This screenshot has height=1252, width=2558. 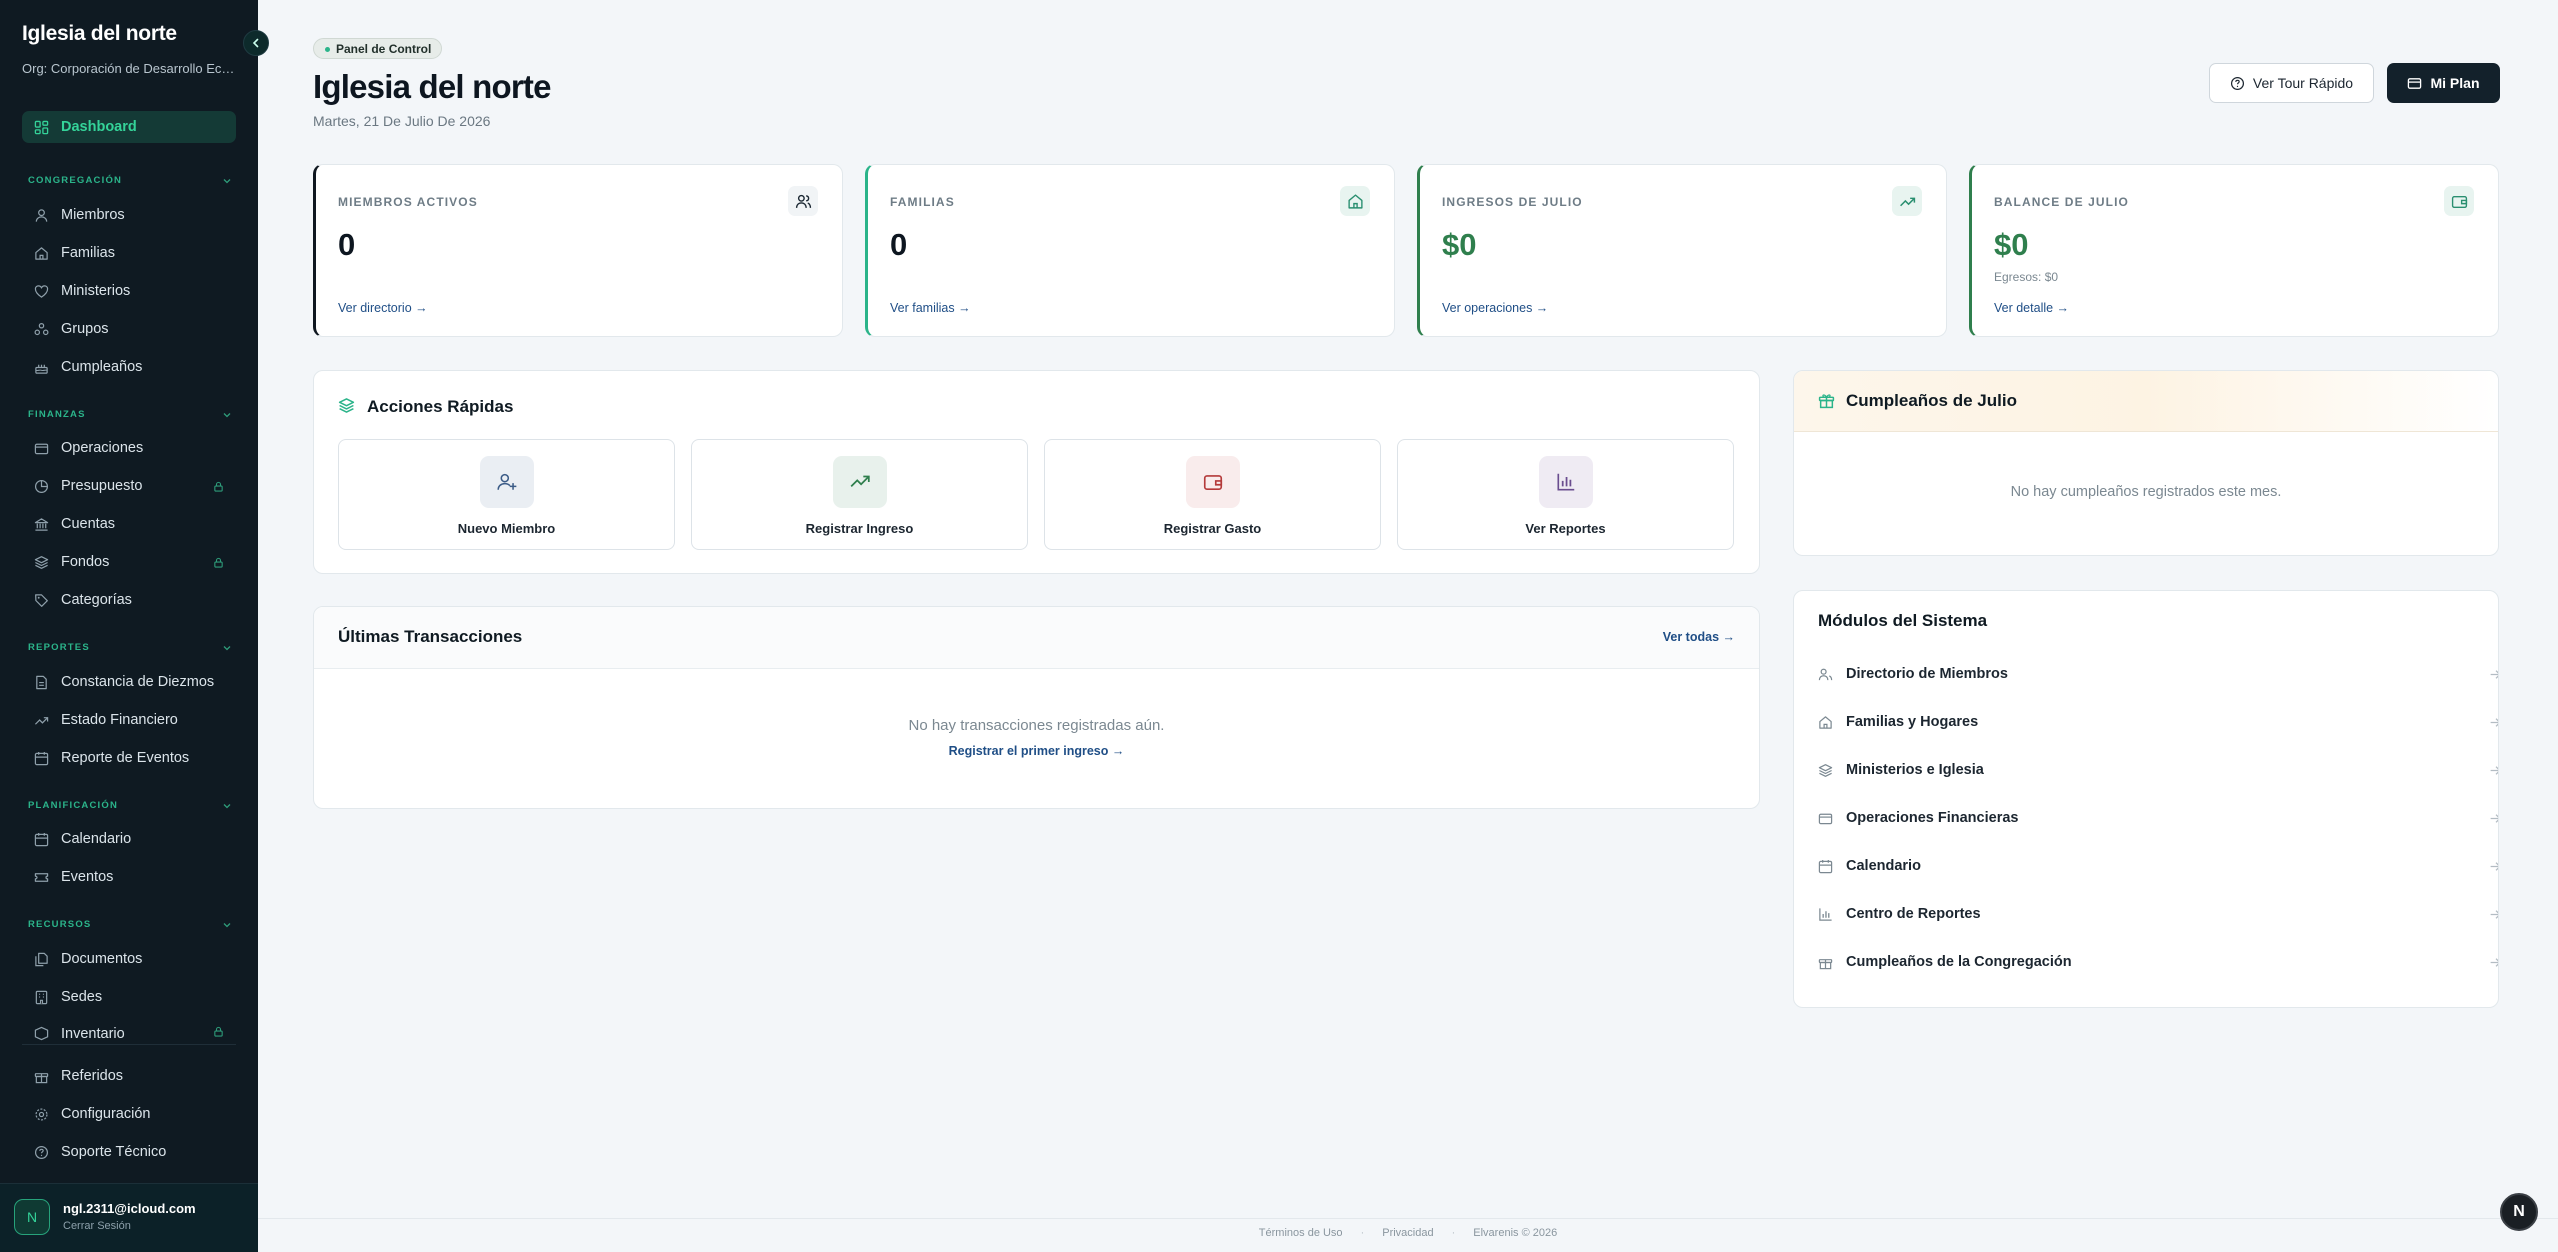 I want to click on sidebar-item-calendario: Calendario, so click(x=129, y=839).